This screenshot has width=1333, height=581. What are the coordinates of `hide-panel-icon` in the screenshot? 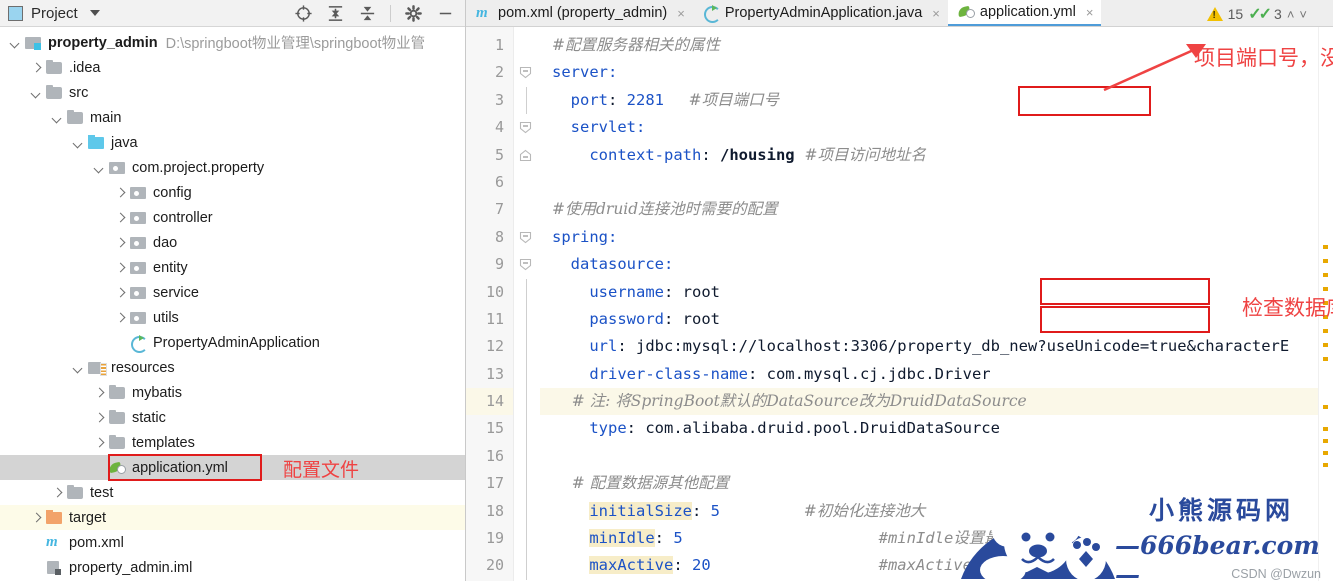 It's located at (445, 13).